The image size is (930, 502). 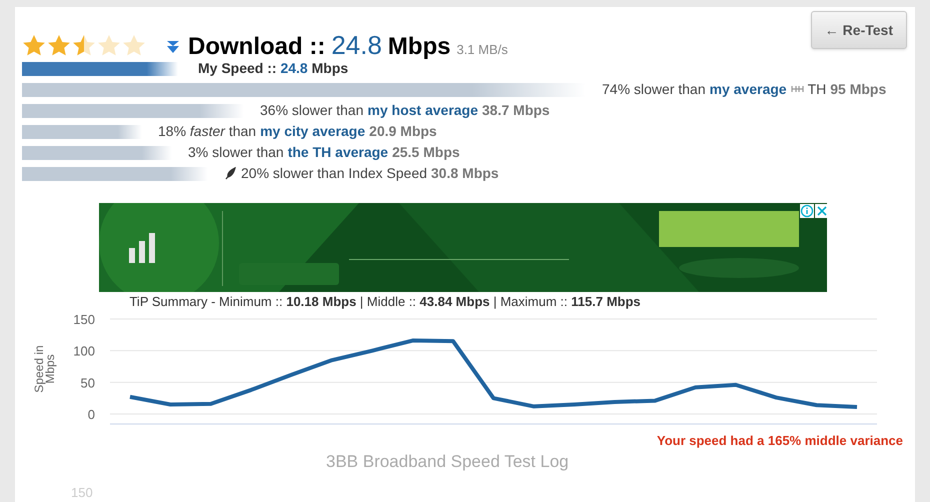 I want to click on speed-unit: Mbps, so click(x=419, y=47).